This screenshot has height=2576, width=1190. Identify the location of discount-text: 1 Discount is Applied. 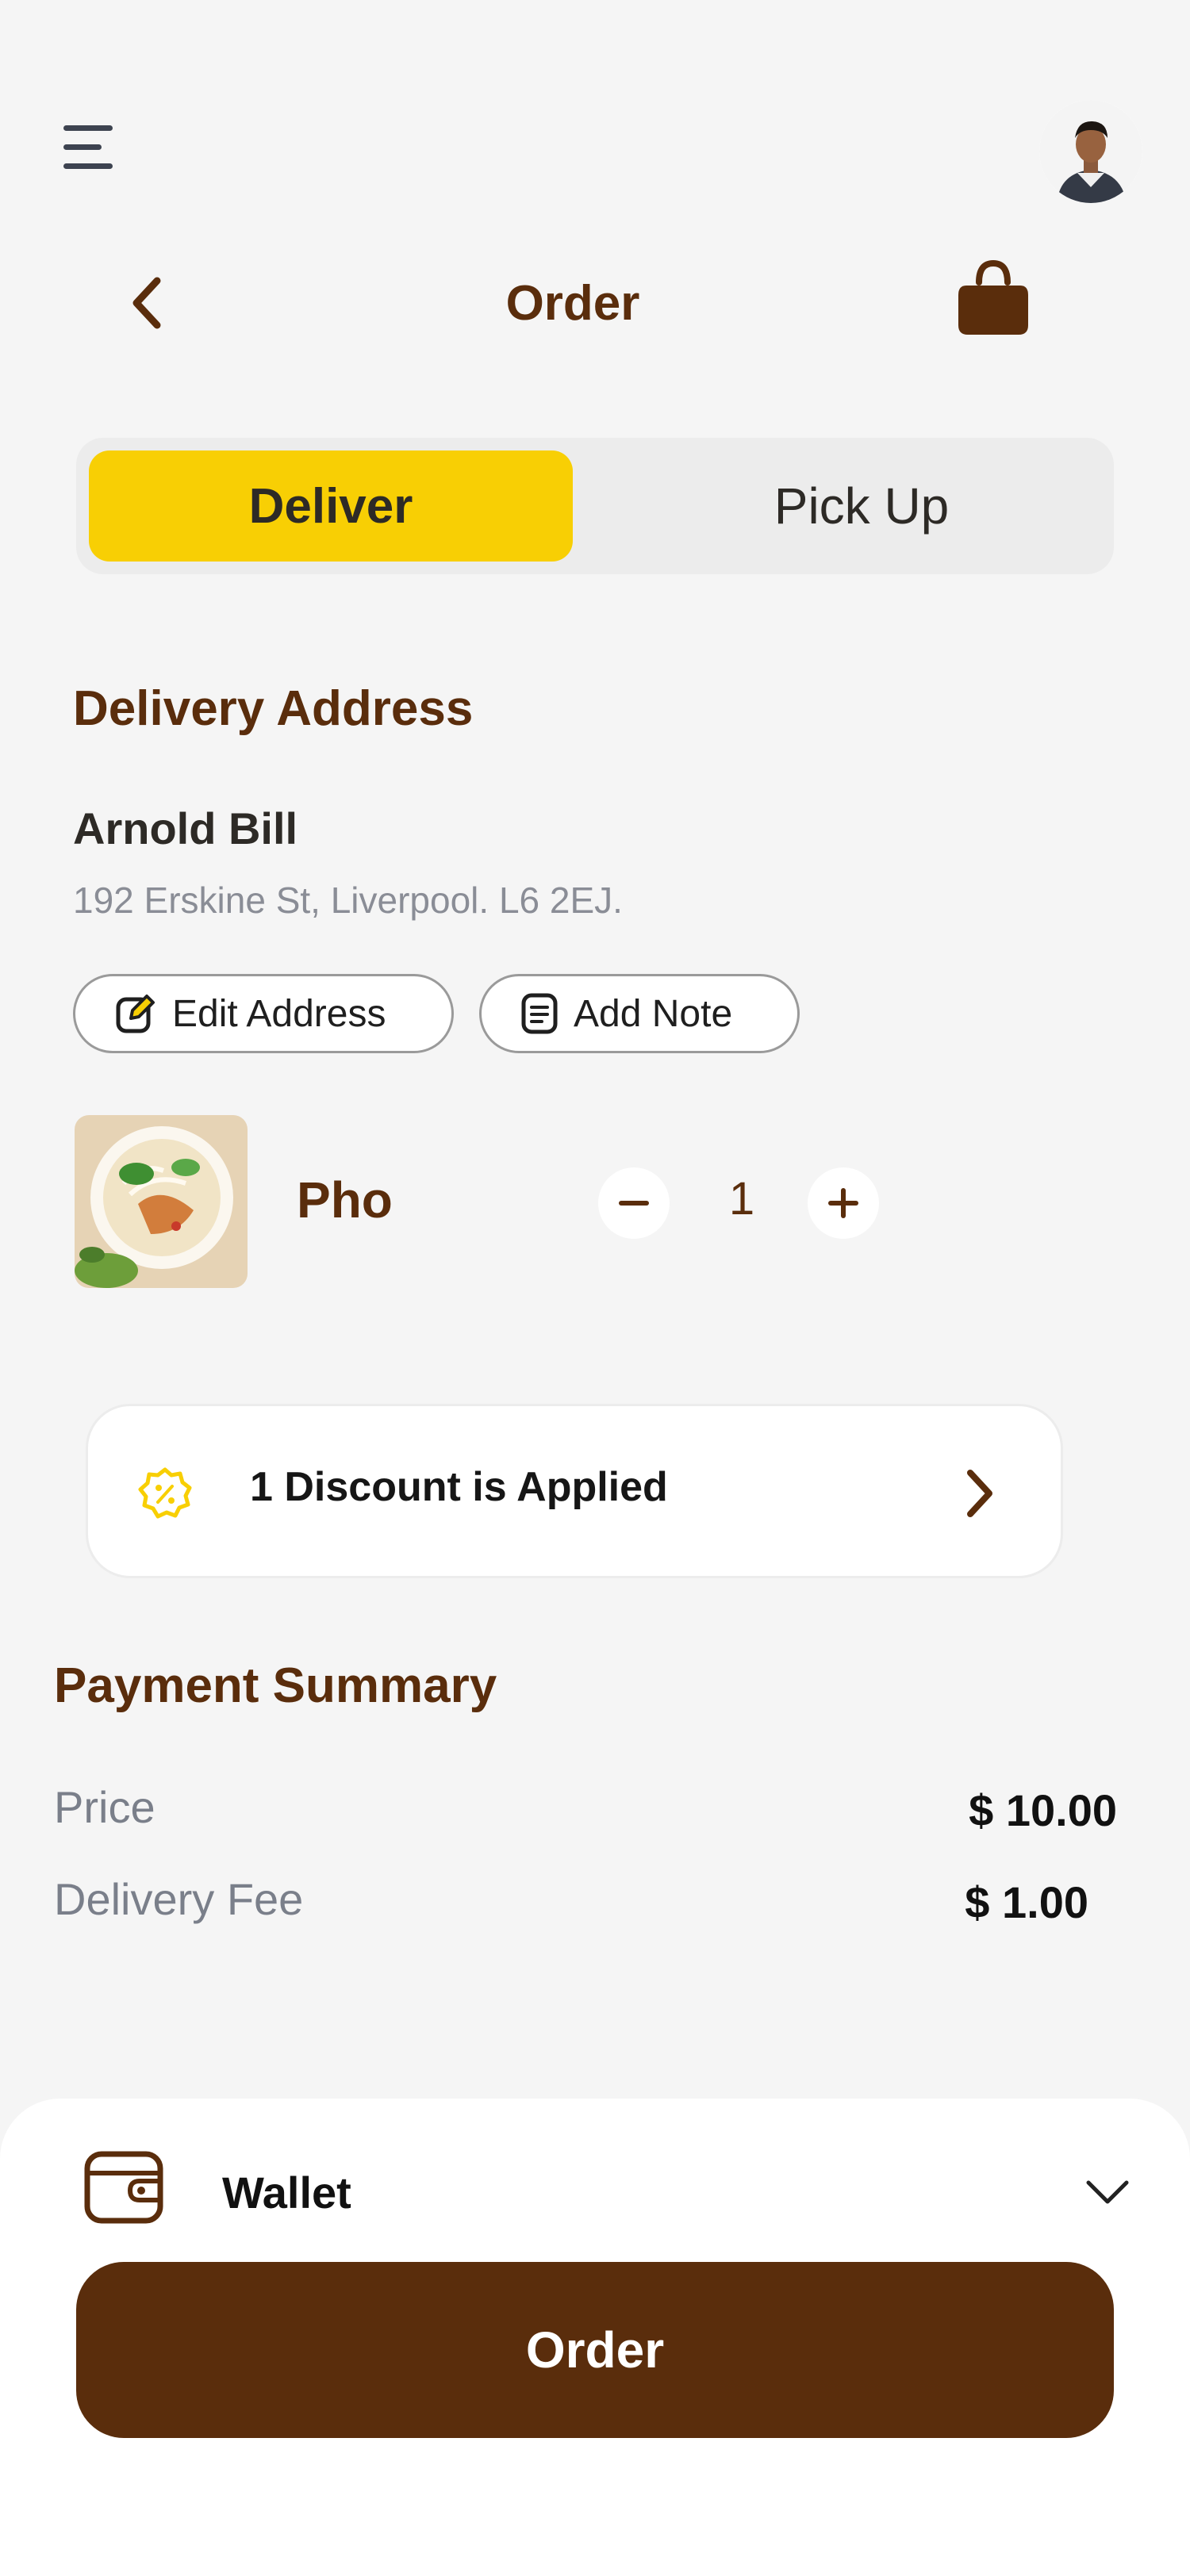
(459, 1487).